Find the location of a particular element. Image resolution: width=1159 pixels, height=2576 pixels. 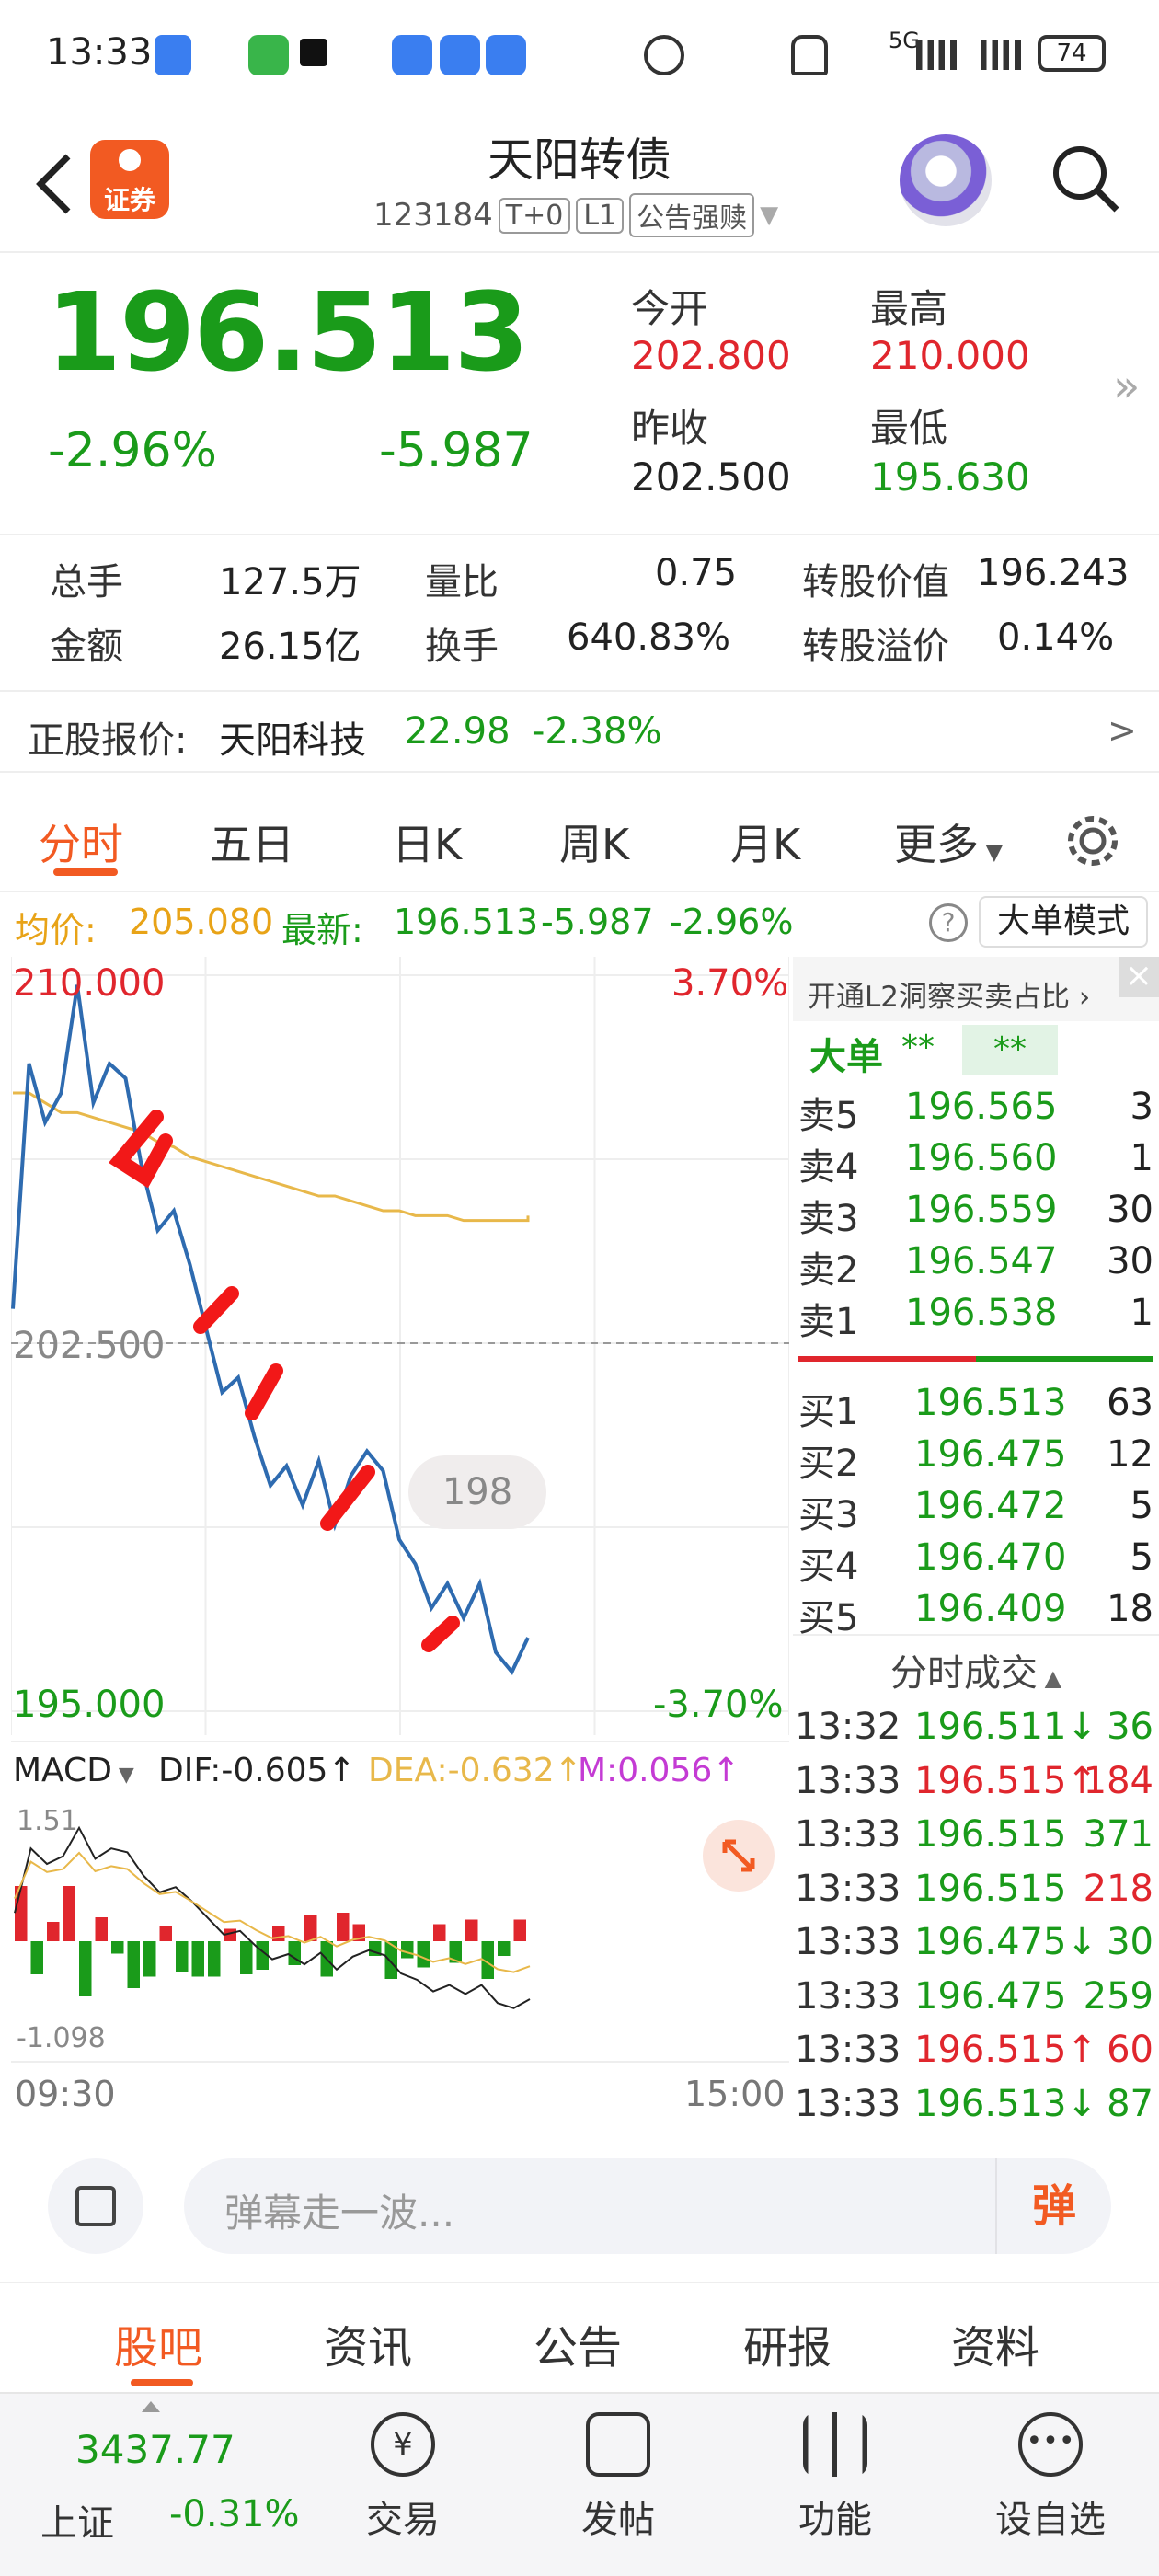

underlying-stock-row: 正股报价: 天阳科技 22.98 -2.38% > is located at coordinates (579, 731).